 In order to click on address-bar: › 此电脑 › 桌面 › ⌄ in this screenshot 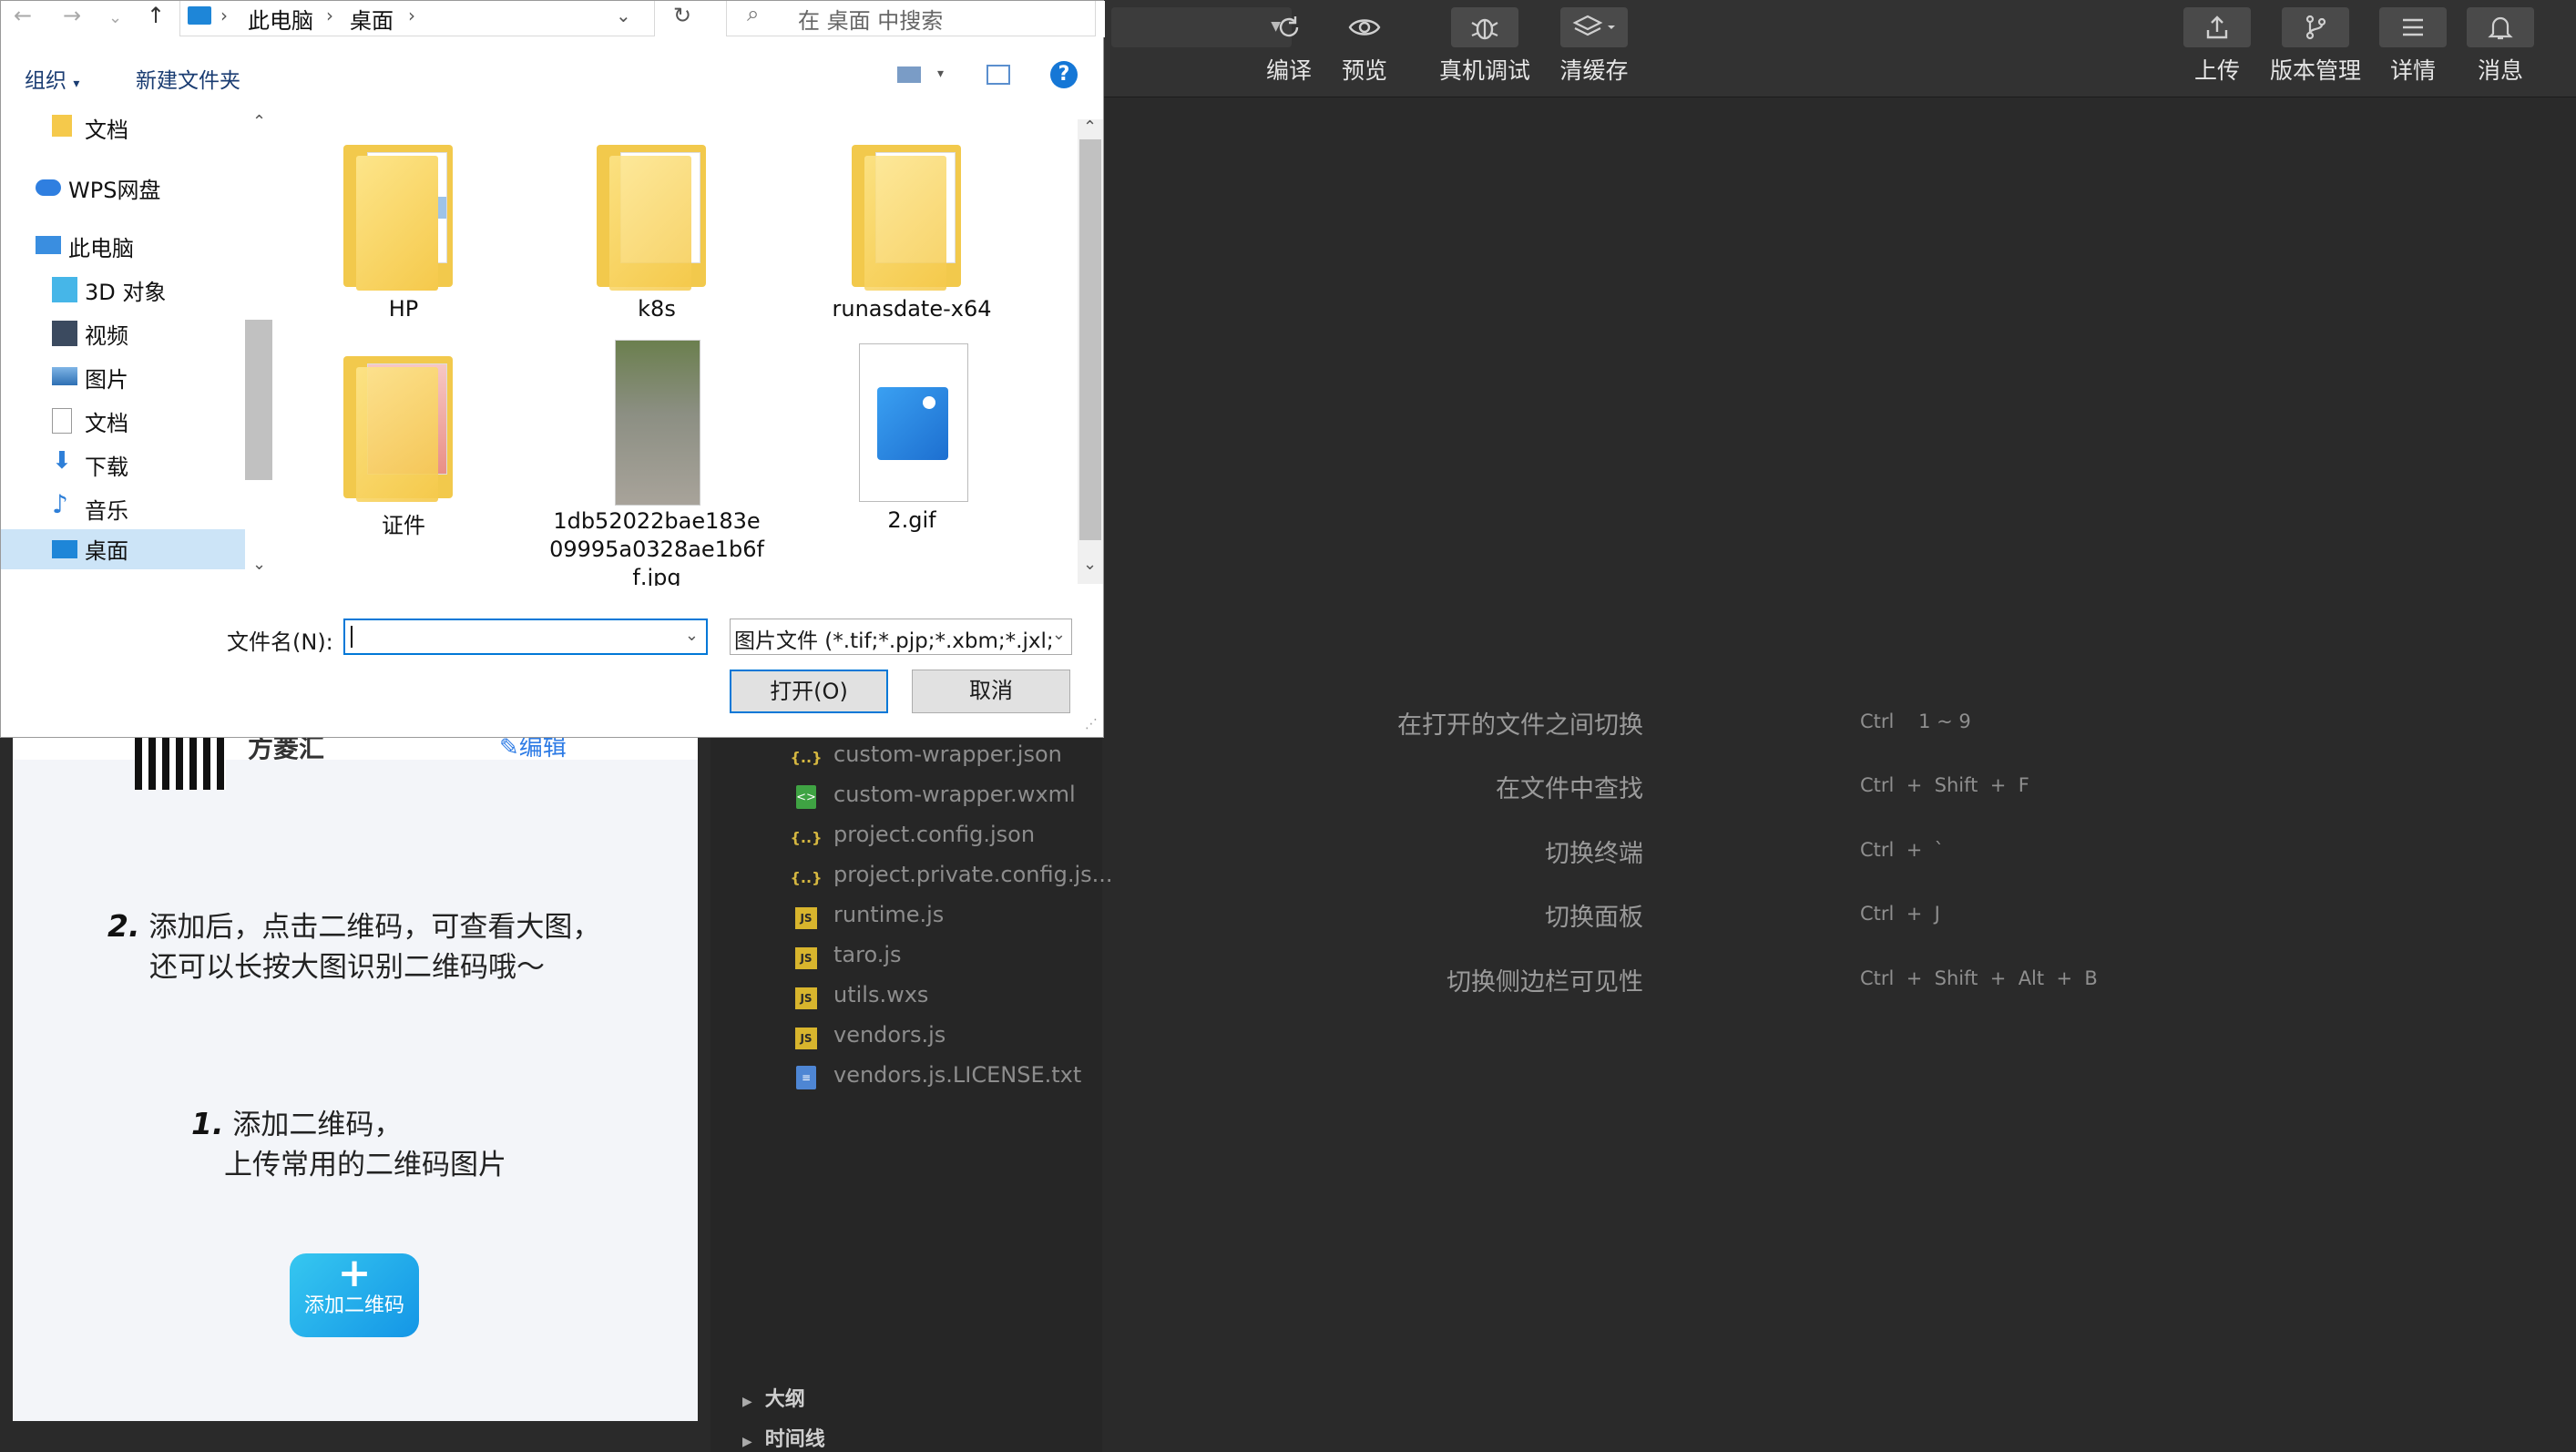, I will do `click(417, 18)`.